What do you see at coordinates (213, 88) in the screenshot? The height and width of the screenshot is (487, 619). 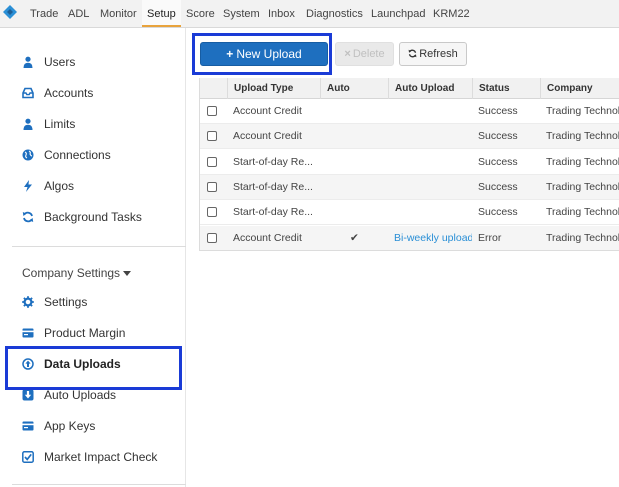 I see `select-column-header` at bounding box center [213, 88].